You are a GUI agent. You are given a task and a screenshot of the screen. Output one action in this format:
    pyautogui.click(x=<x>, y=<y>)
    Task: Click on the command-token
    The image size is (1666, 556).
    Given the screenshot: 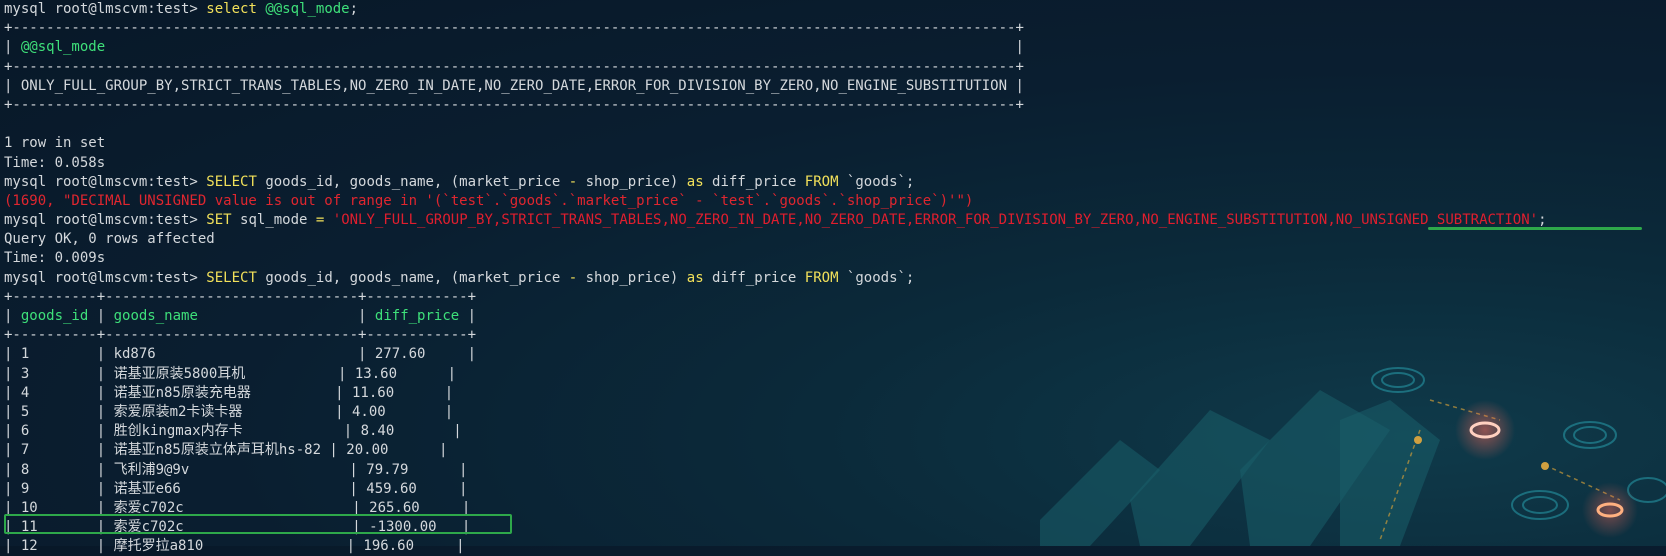 What is the action you would take?
    pyautogui.click(x=328, y=220)
    